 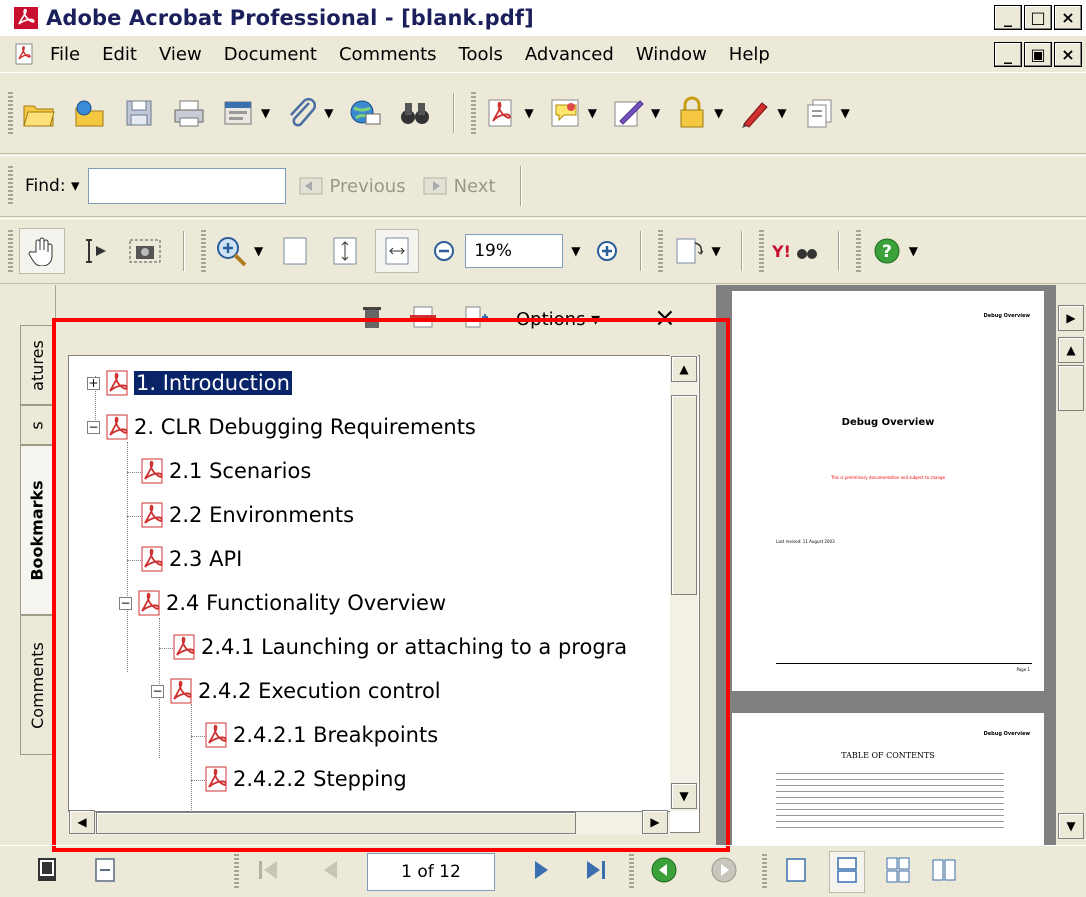 I want to click on continuous-page-icon, so click(x=847, y=871).